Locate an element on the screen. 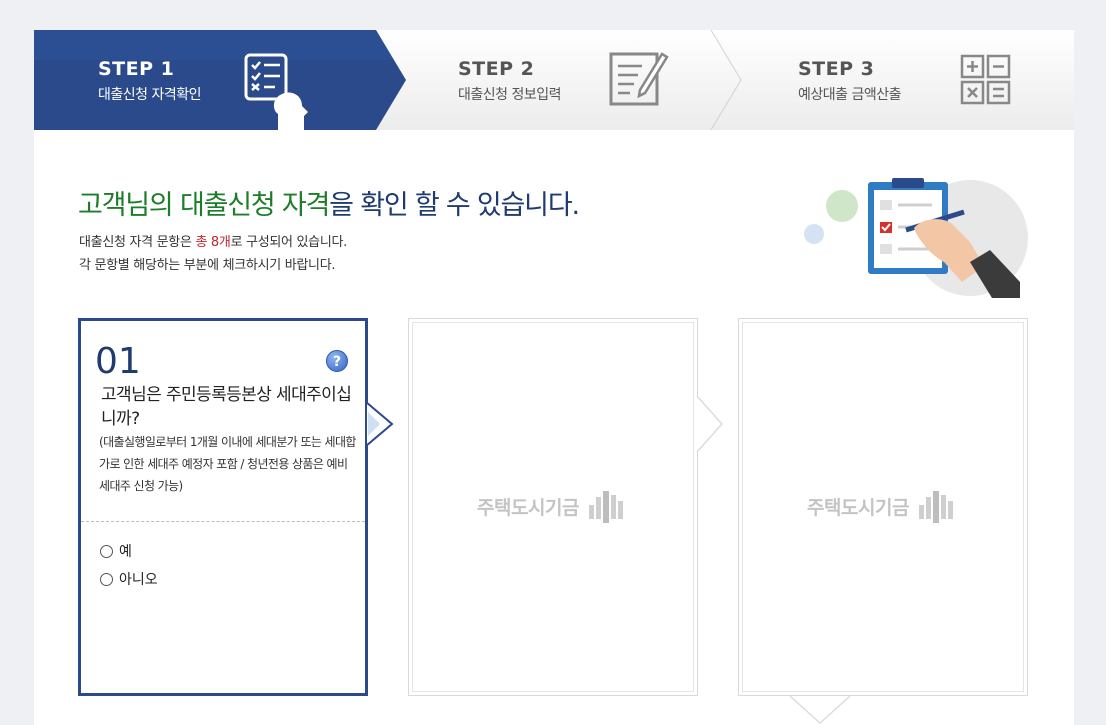 Image resolution: width=1106 pixels, height=725 pixels. card-2-arrow is located at coordinates (710, 424).